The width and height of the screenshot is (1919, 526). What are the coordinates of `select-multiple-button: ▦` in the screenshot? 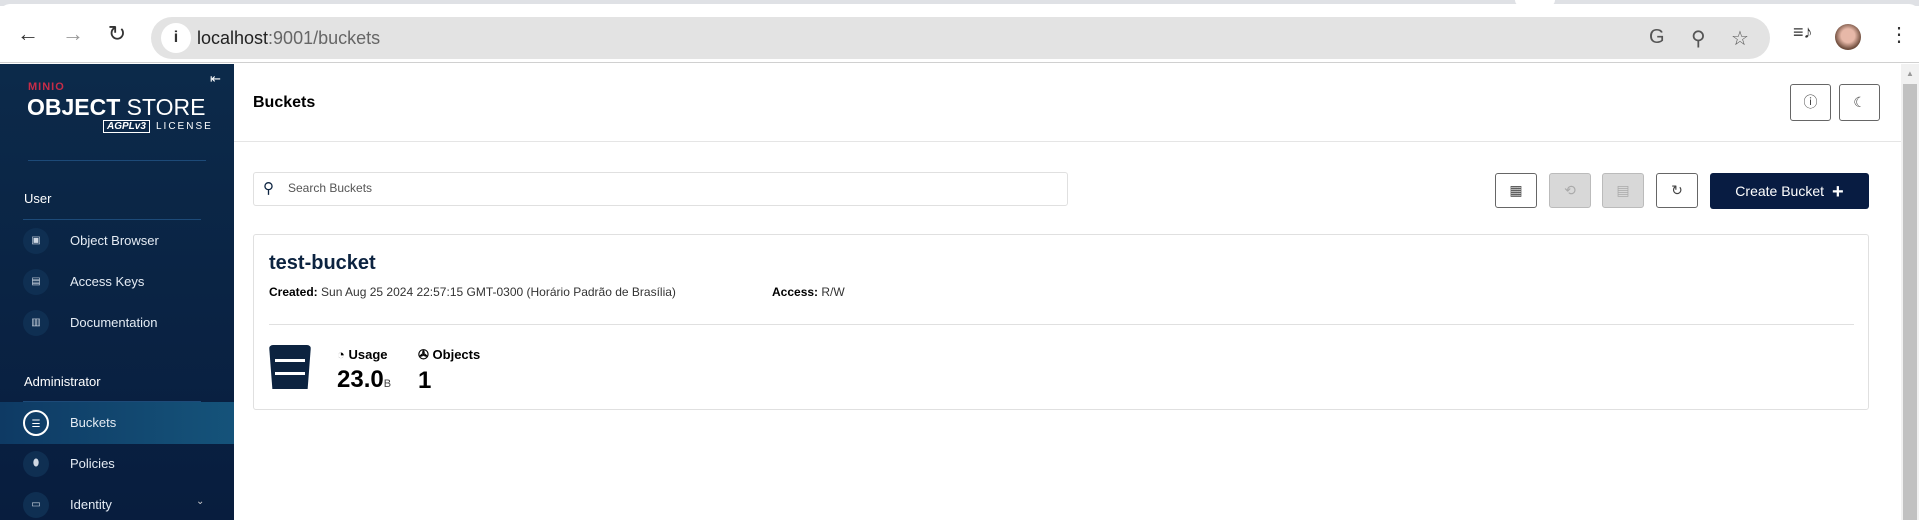 It's located at (1516, 190).